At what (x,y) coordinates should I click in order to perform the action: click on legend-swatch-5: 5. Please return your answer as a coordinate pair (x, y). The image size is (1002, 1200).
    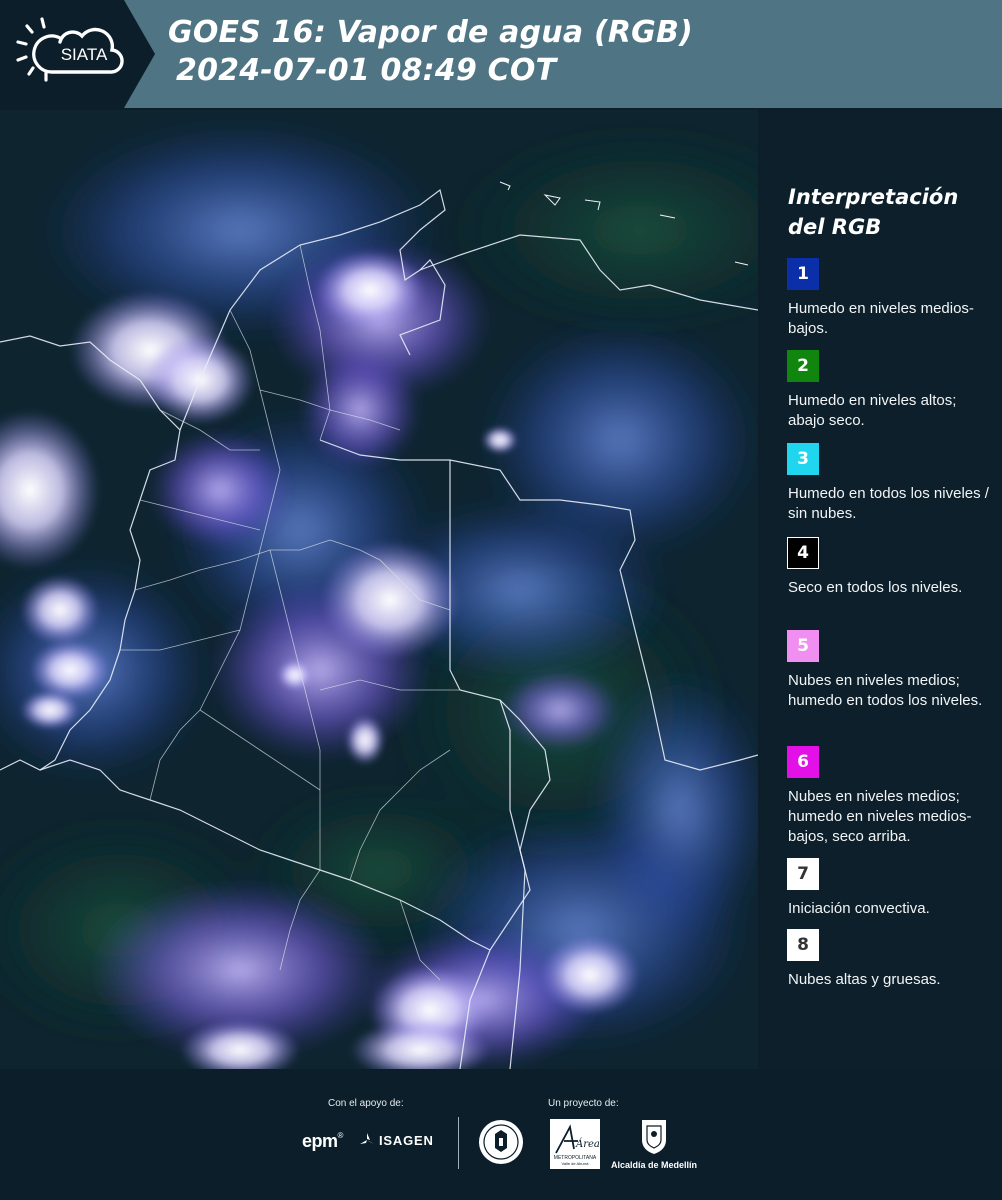
    Looking at the image, I should click on (803, 646).